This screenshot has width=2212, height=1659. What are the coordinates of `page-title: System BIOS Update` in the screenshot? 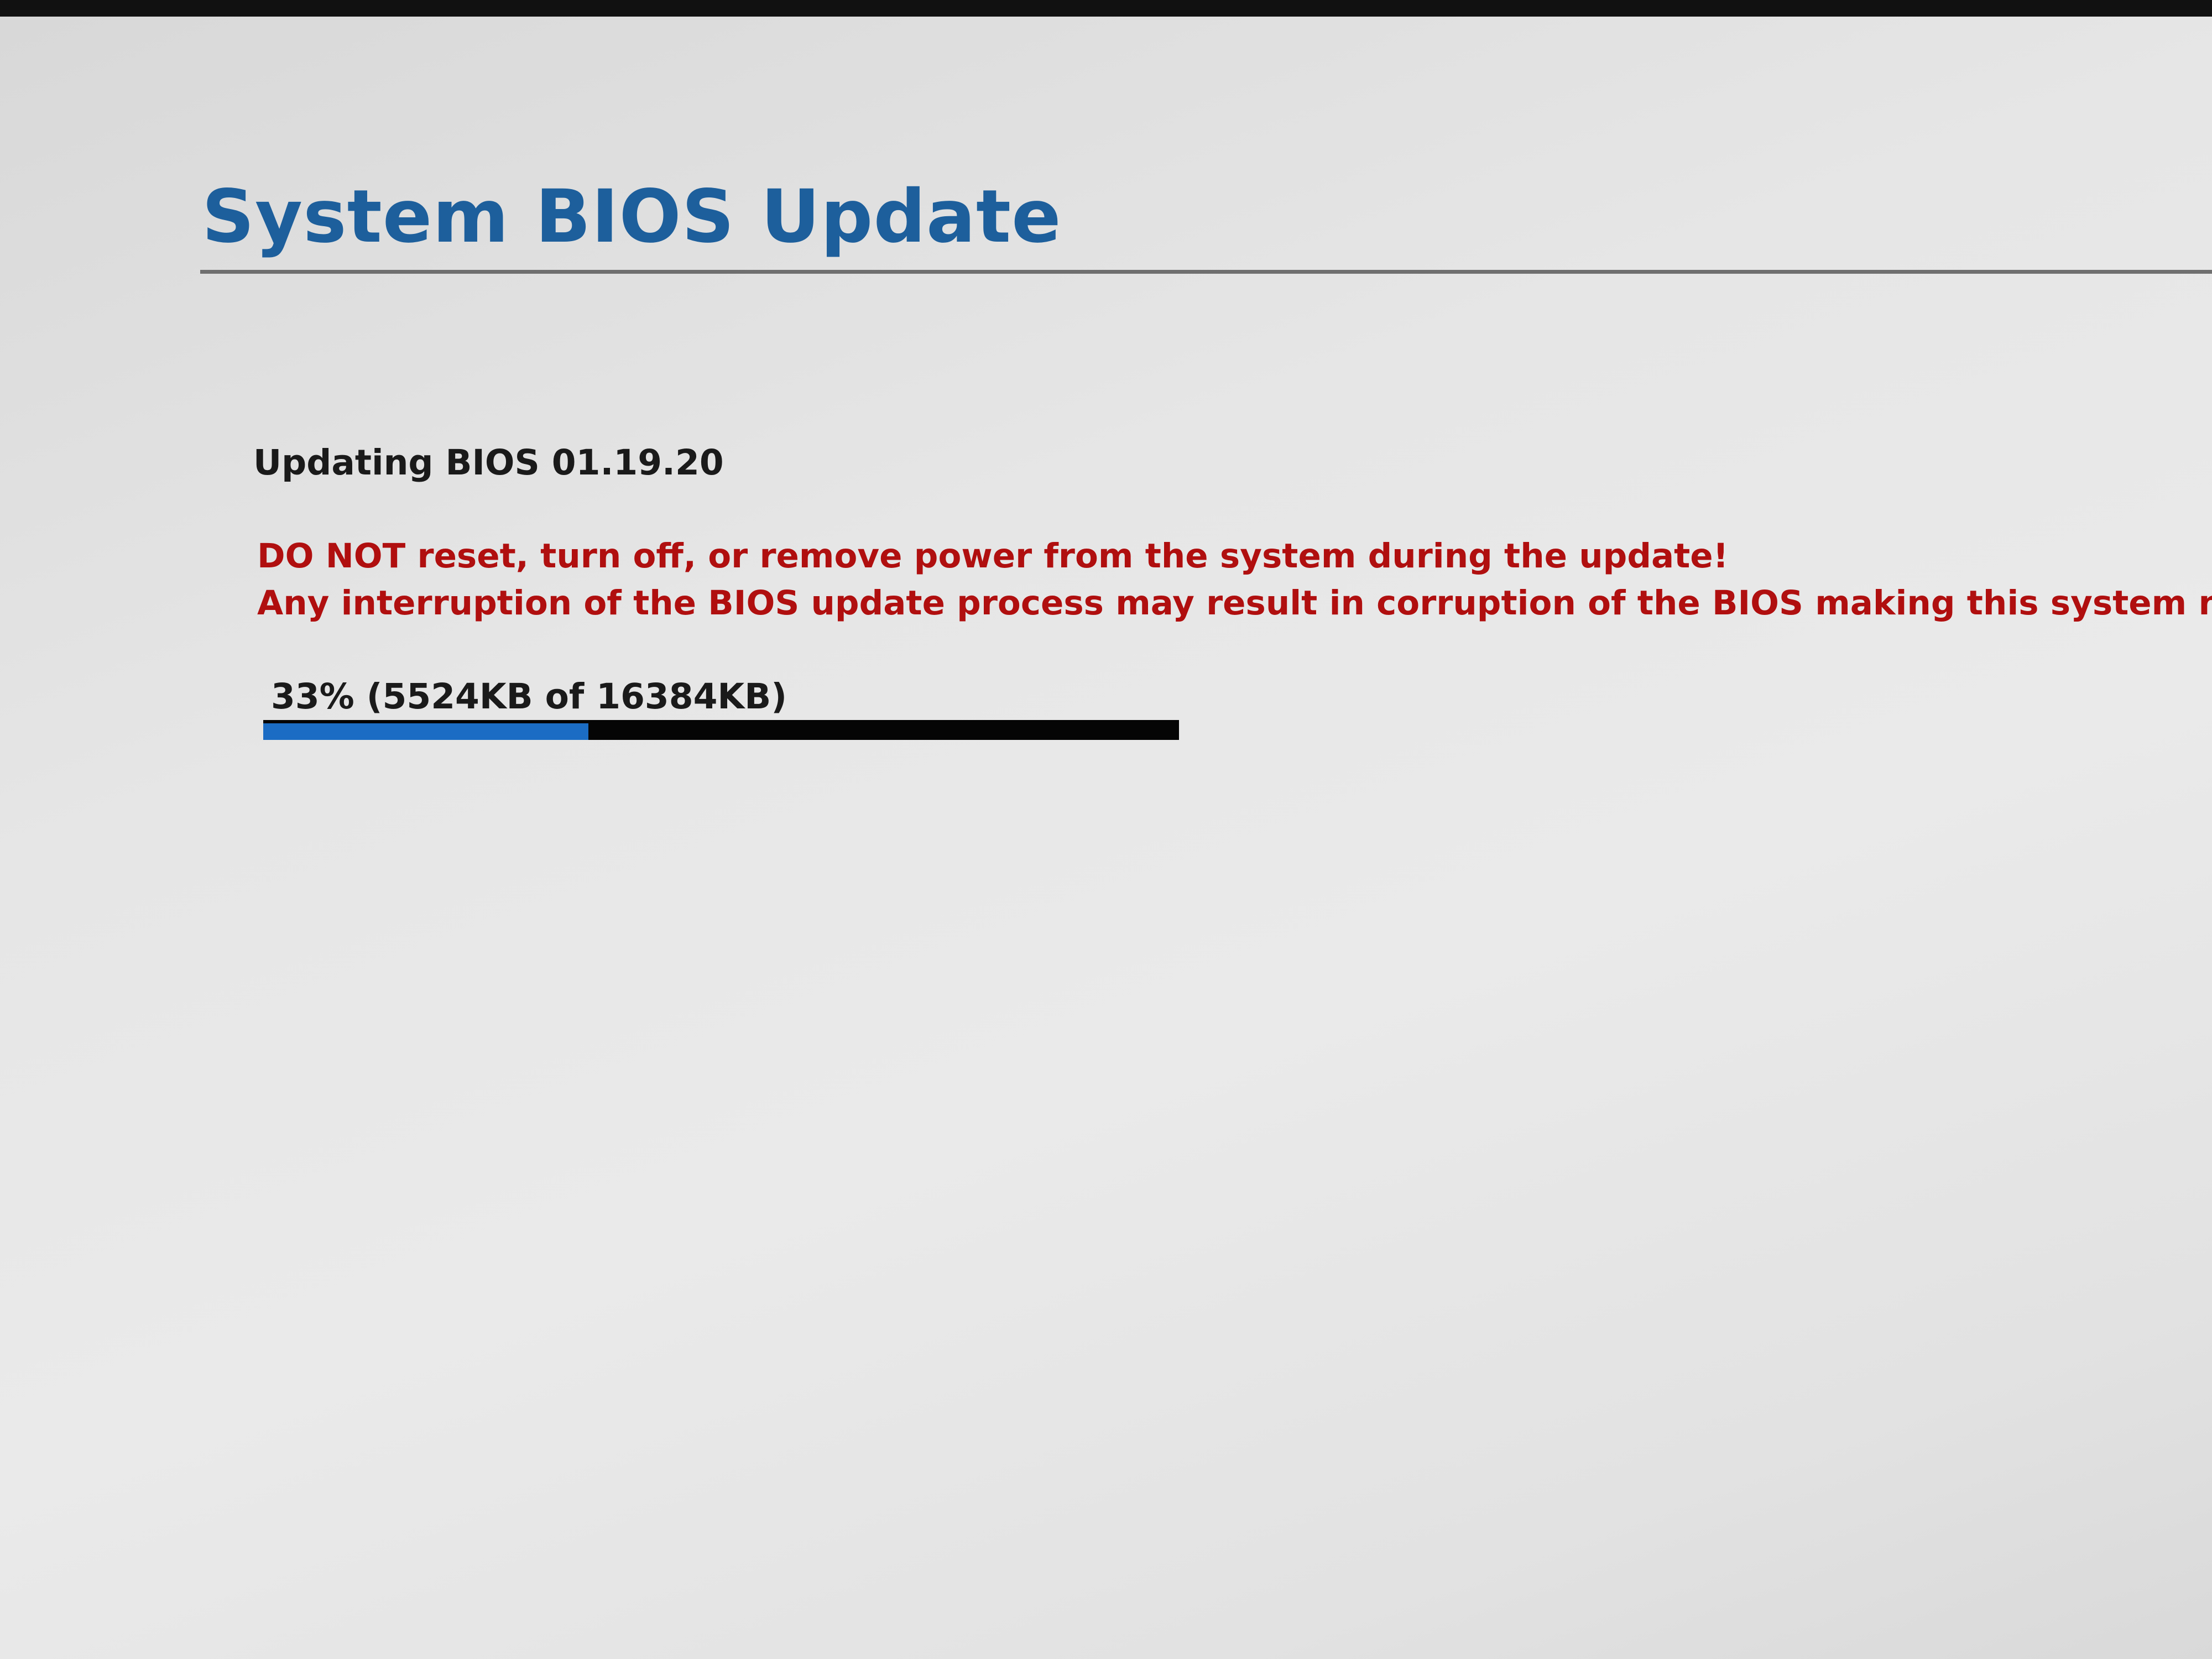 It's located at (632, 217).